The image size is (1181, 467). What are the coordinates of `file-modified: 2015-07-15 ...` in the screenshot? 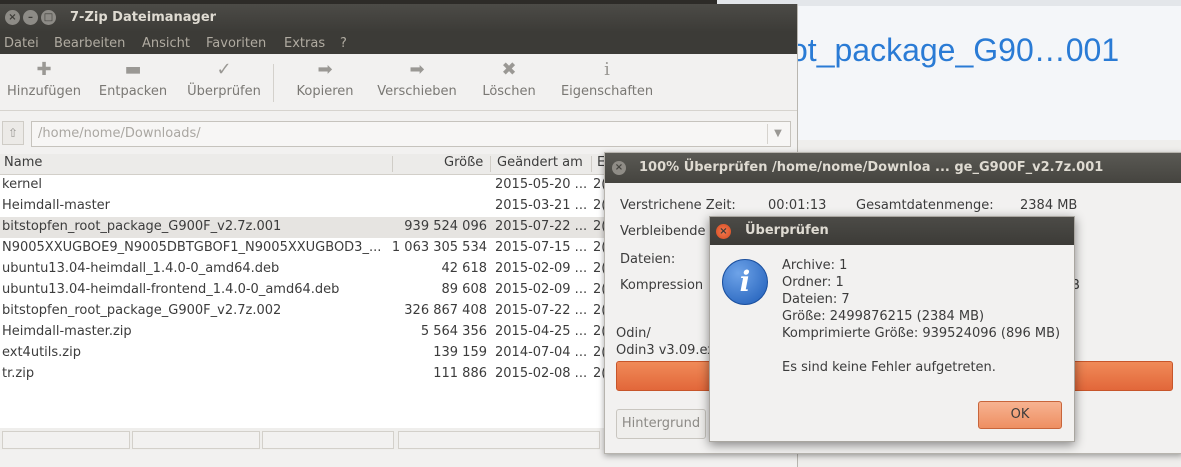 It's located at (541, 247).